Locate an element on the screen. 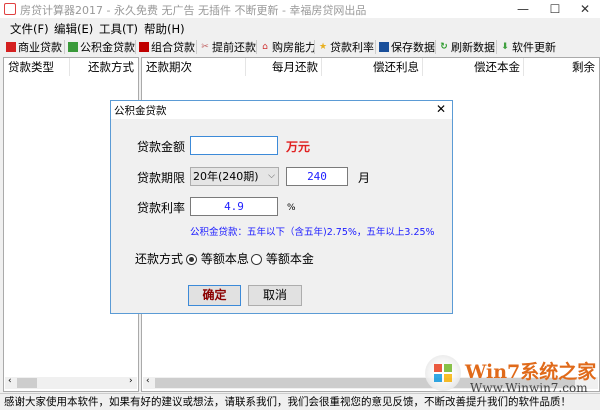 This screenshot has width=600, height=410. repay-method-label: 还款方式 is located at coordinates (159, 259).